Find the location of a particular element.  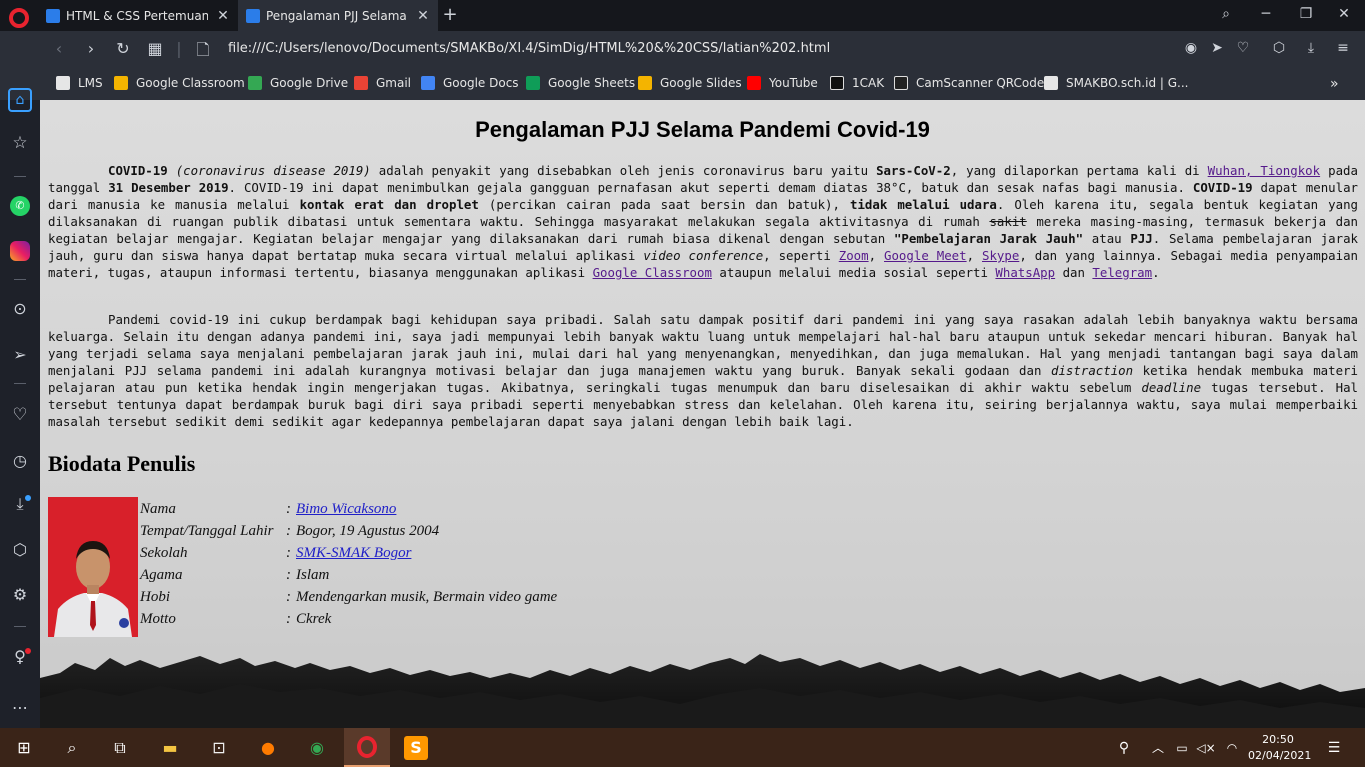

forest-silhouette-image is located at coordinates (702, 691).